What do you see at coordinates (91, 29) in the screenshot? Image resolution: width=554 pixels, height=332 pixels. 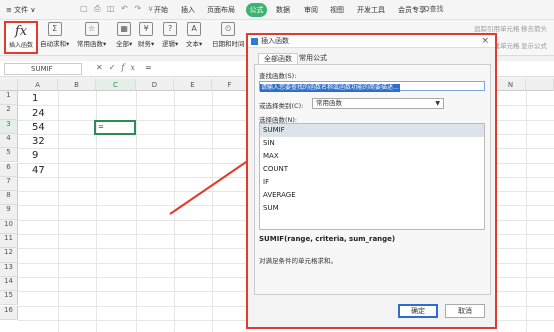 I see `star-icon: ☆` at bounding box center [91, 29].